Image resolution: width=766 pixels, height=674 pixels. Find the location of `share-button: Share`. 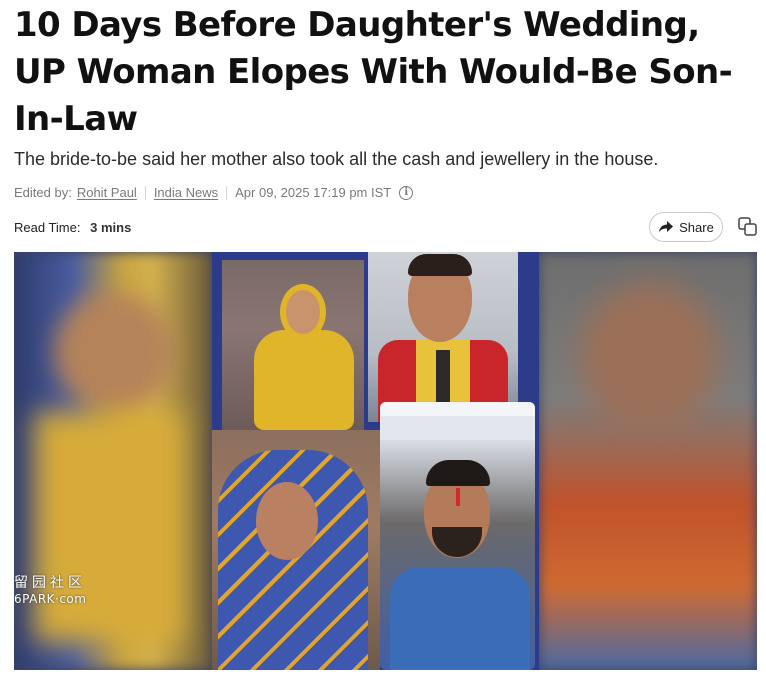

share-button: Share is located at coordinates (686, 227).